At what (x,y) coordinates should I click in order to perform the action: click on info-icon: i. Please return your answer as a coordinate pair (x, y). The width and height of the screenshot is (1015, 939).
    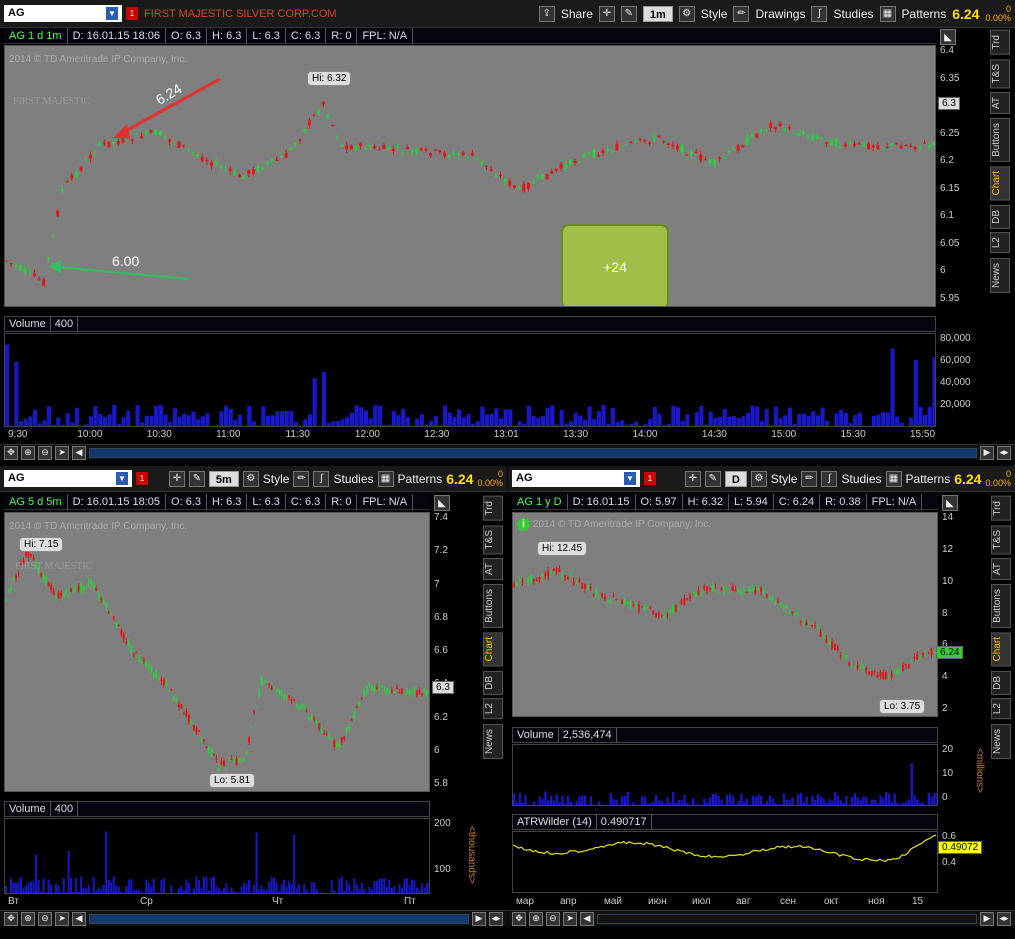
    Looking at the image, I should click on (523, 524).